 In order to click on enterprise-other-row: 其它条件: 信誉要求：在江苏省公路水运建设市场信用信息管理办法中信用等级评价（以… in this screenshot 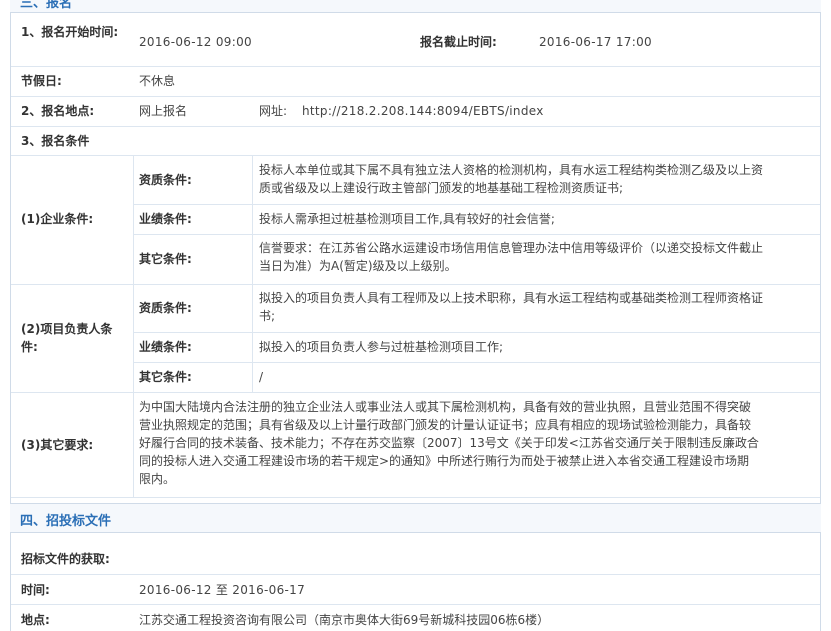, I will do `click(477, 259)`.